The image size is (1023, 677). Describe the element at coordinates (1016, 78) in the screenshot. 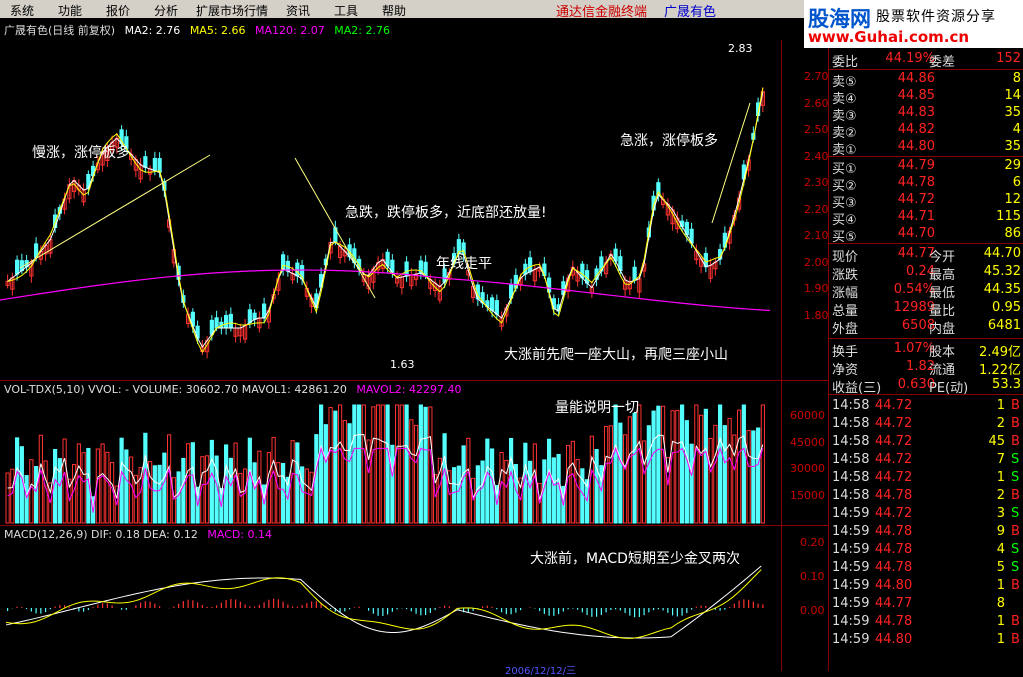

I see `row-volume: 8` at that location.